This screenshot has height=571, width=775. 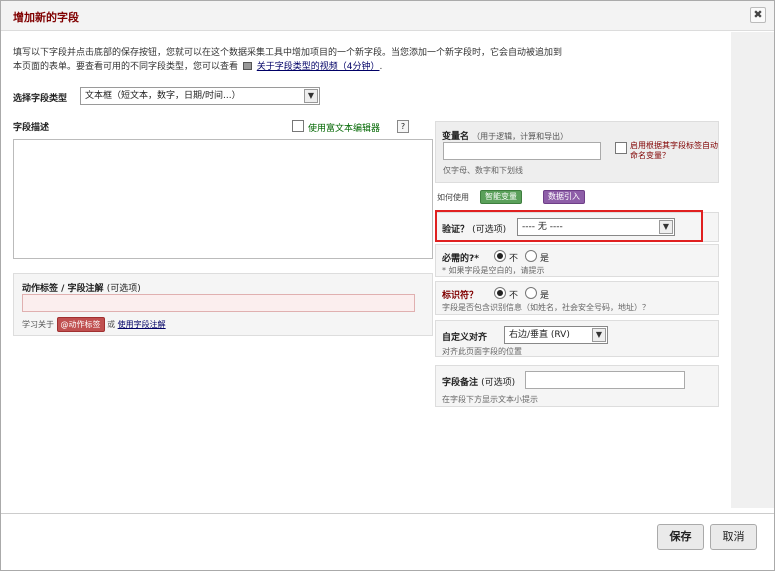 What do you see at coordinates (163, 96) in the screenshot?
I see `field-type-value: 文本框（短文本，数字，日期/时间...）` at bounding box center [163, 96].